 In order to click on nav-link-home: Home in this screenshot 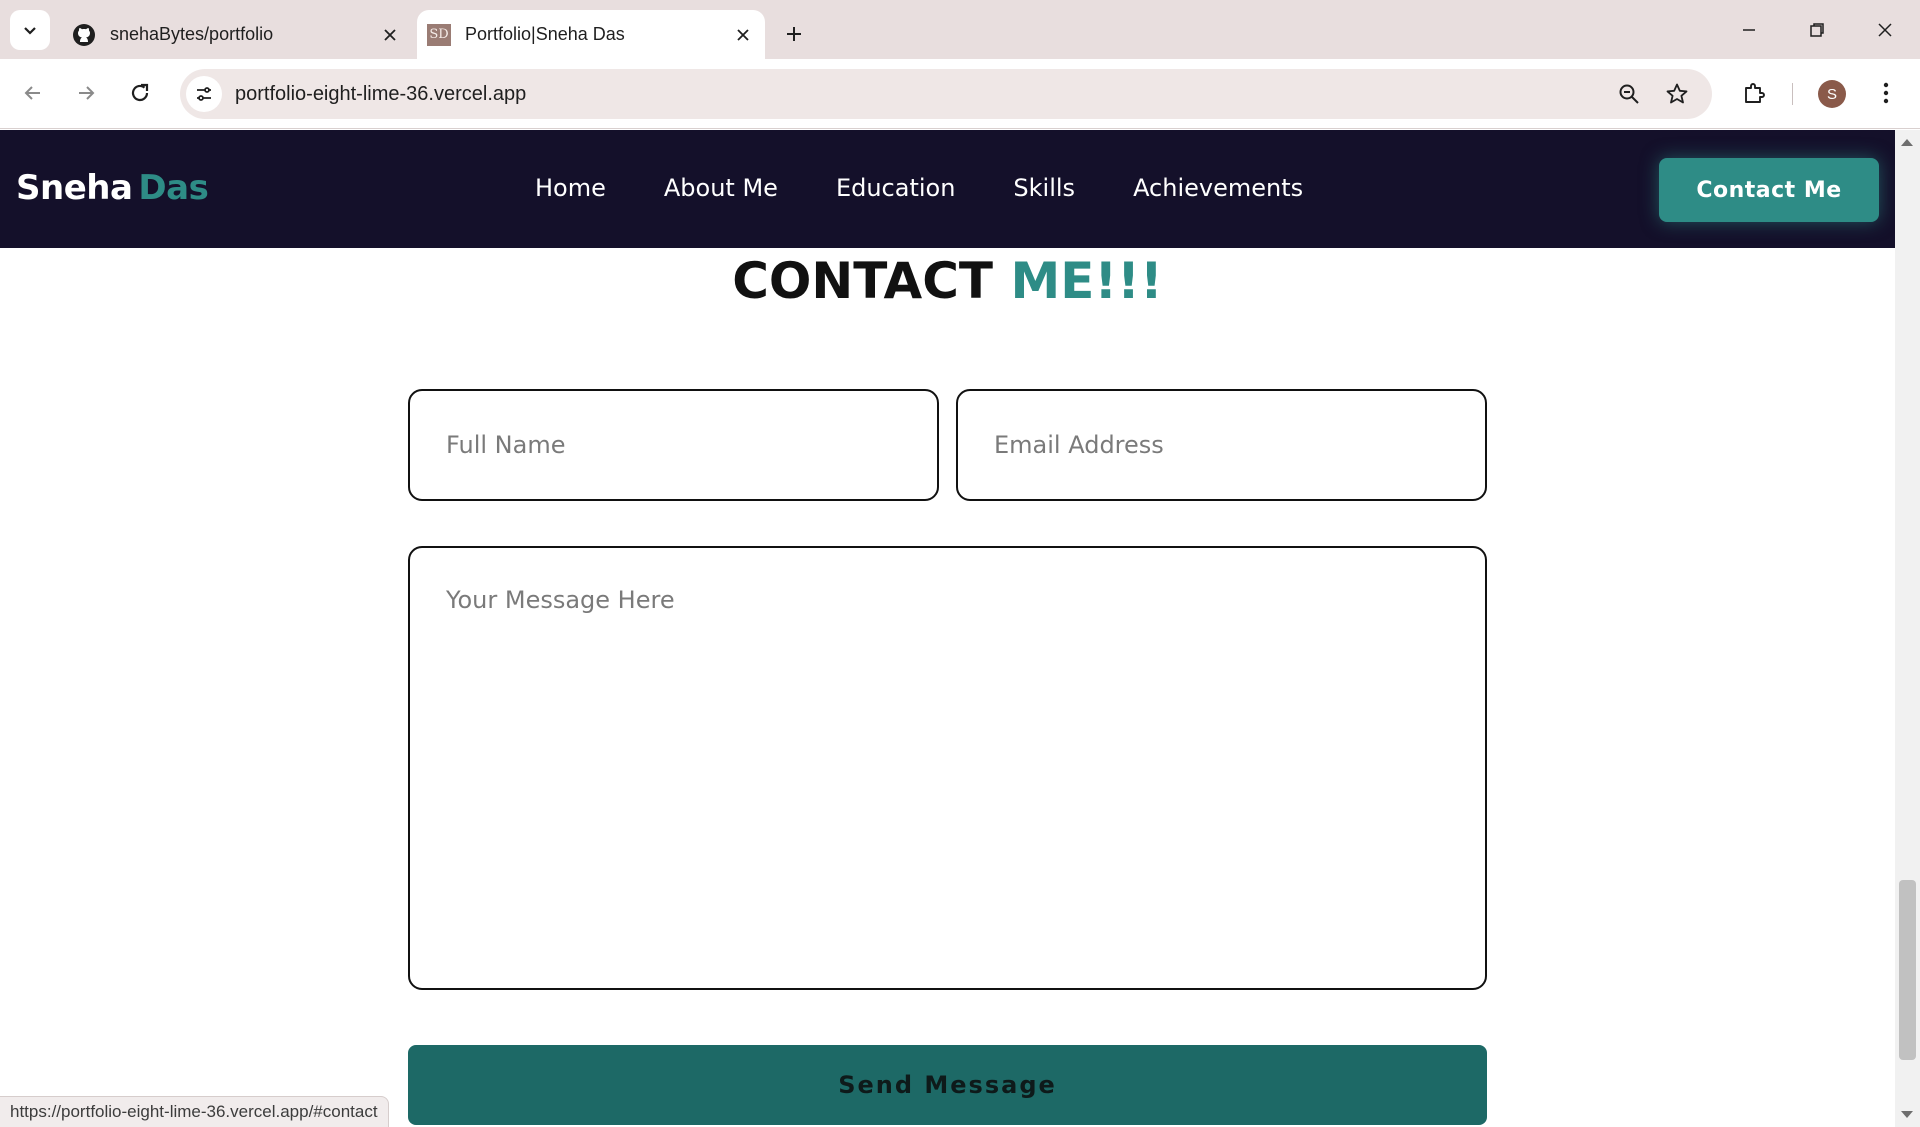, I will do `click(570, 188)`.